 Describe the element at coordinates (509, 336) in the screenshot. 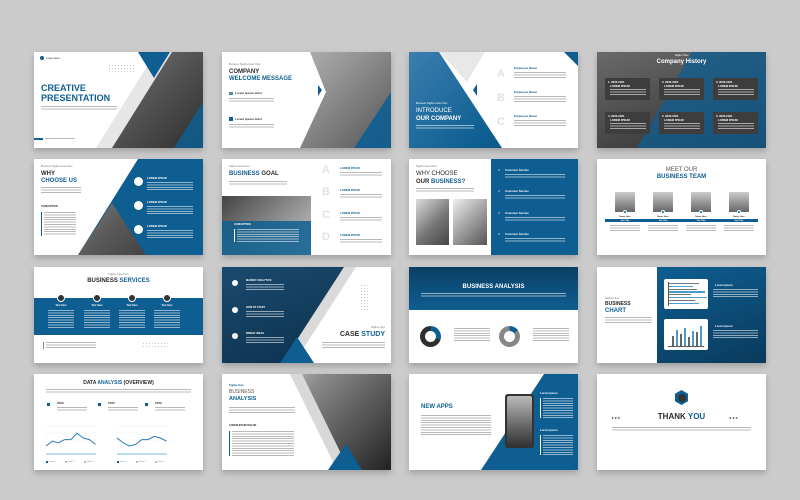

I see `donut-hole` at that location.